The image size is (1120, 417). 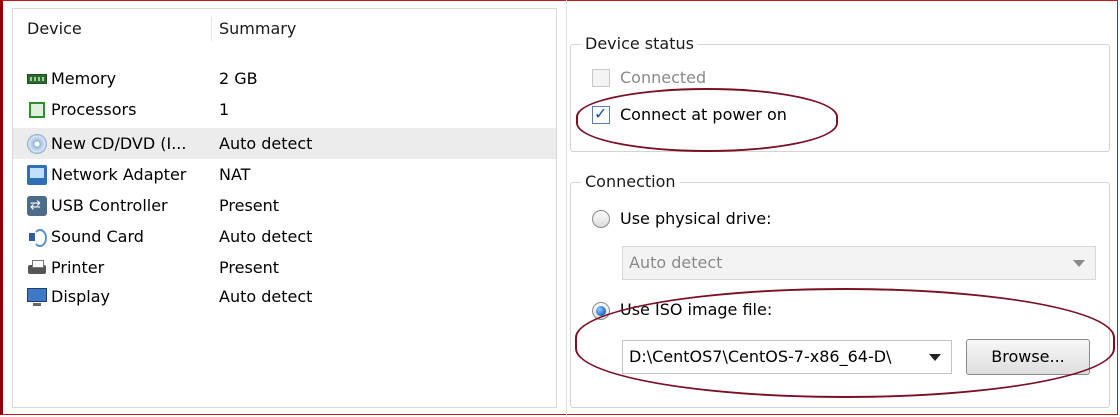 I want to click on device-list-header: Device Summary, so click(x=284, y=29).